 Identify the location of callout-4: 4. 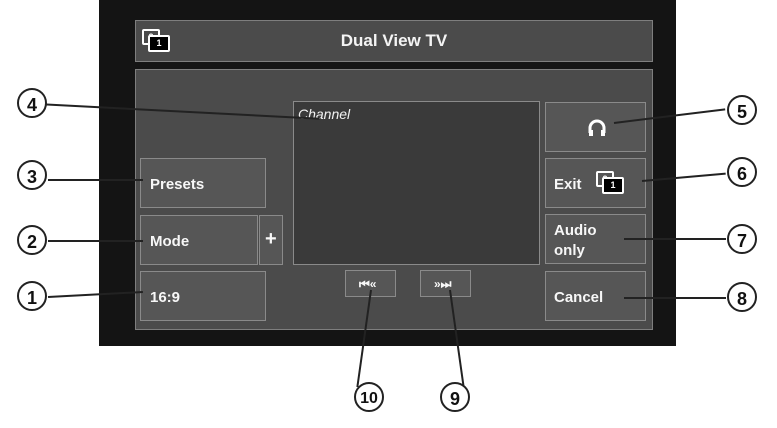
(32, 103).